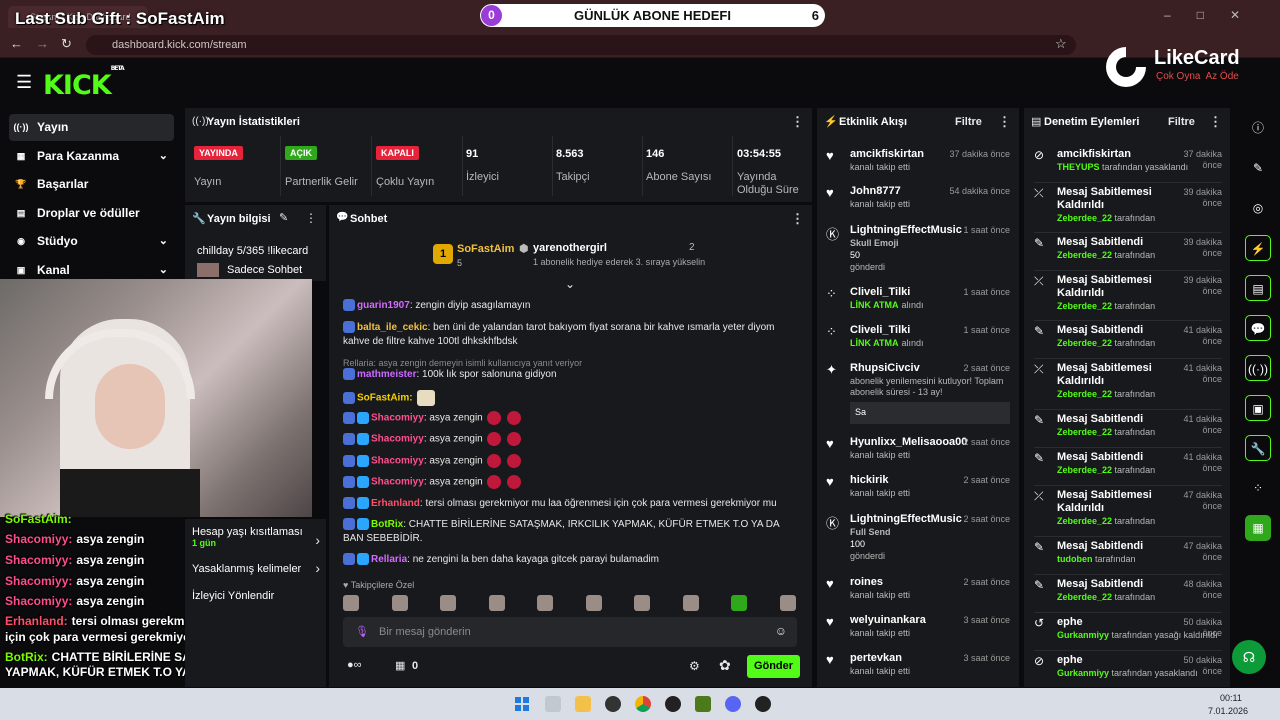 The width and height of the screenshot is (1280, 720). What do you see at coordinates (311, 218) in the screenshot?
I see `stream-info-menu-icon: ⋮` at bounding box center [311, 218].